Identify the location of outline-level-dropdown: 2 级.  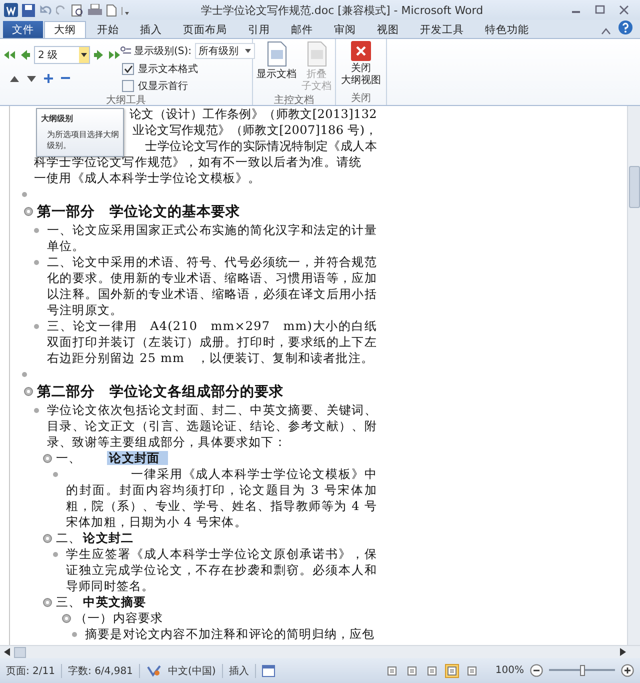
(62, 55).